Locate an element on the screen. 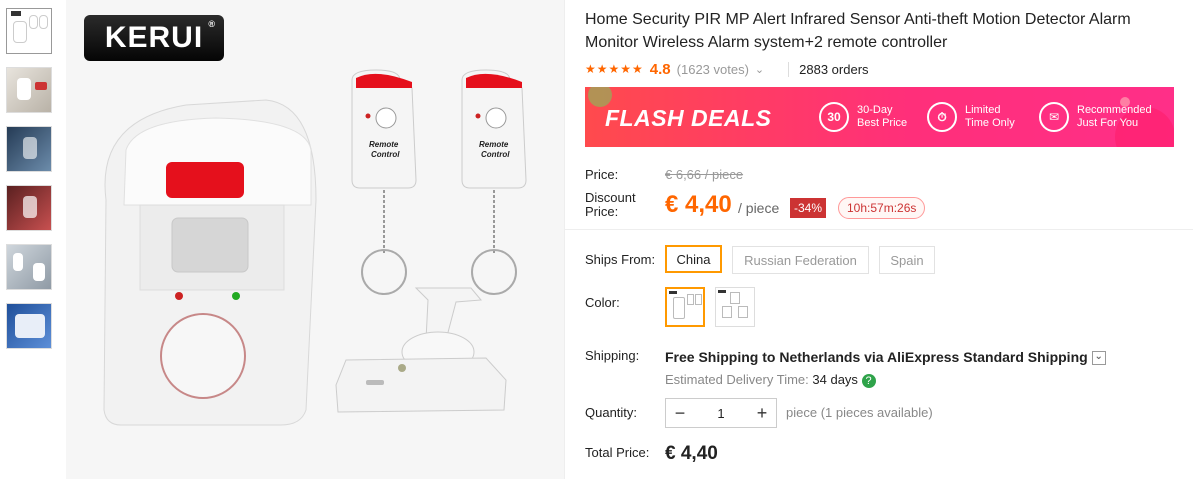 This screenshot has width=1193, height=479. quantity-stepper: − 1 + is located at coordinates (721, 413).